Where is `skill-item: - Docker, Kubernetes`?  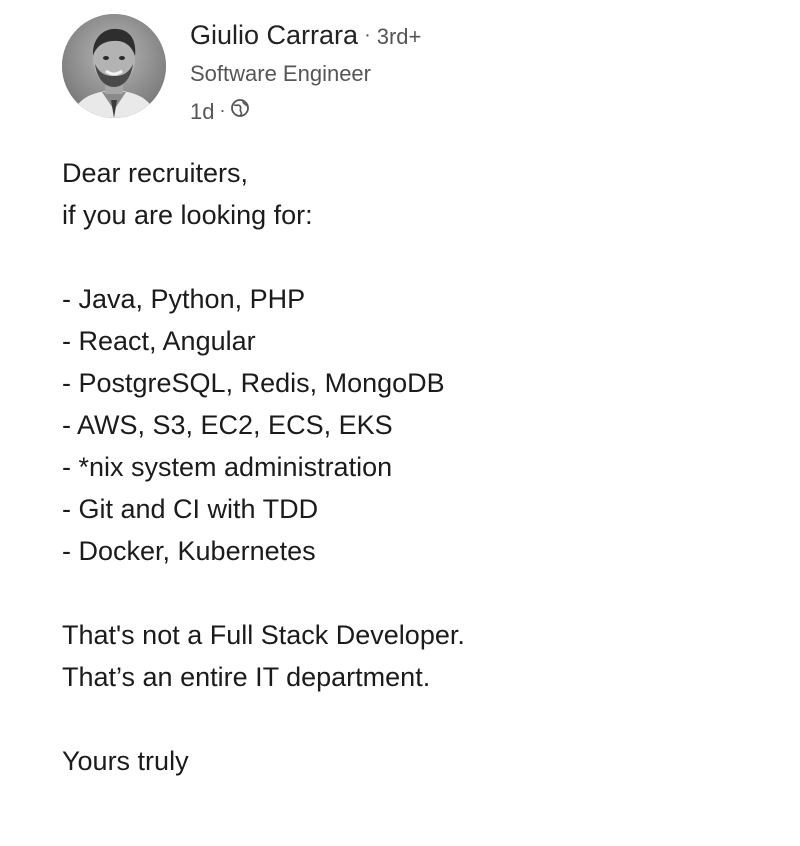
skill-item: - Docker, Kubernetes is located at coordinates (189, 551).